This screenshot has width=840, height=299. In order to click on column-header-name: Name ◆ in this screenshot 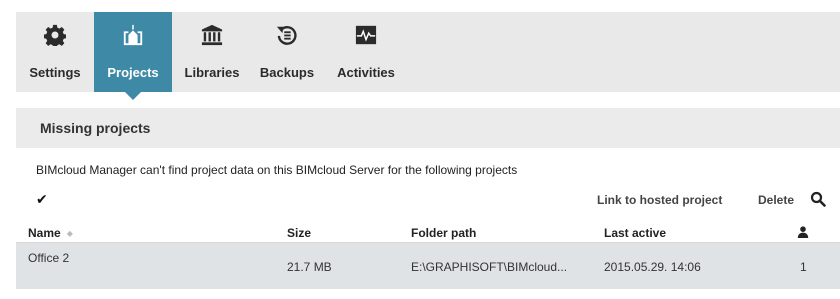, I will do `click(50, 233)`.